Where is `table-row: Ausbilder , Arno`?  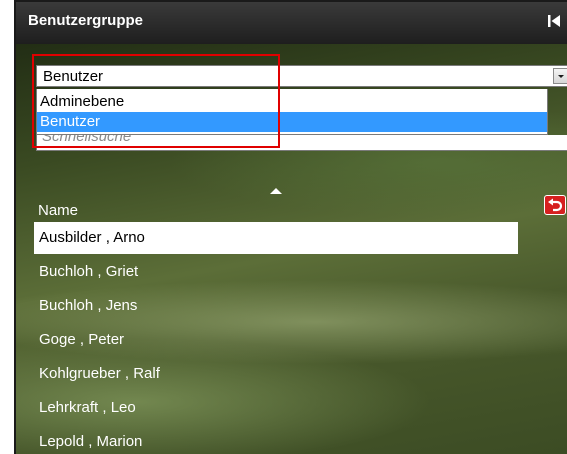 table-row: Ausbilder , Arno is located at coordinates (276, 238).